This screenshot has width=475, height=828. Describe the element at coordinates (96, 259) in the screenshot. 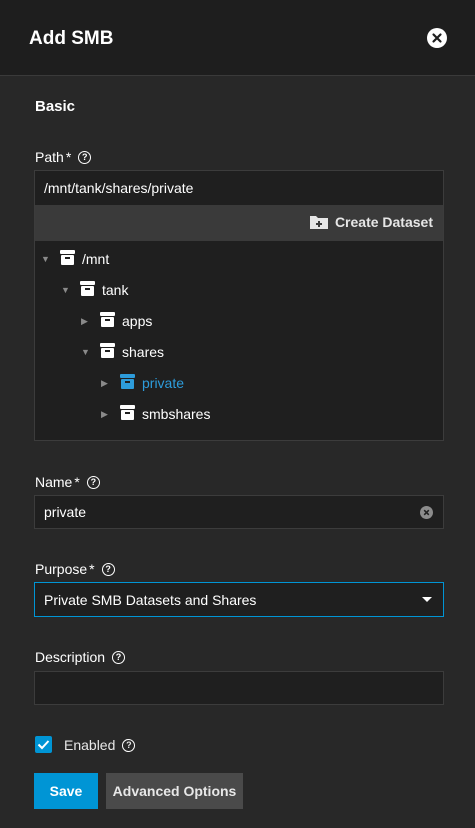

I see `tree-node-label: /mnt` at that location.